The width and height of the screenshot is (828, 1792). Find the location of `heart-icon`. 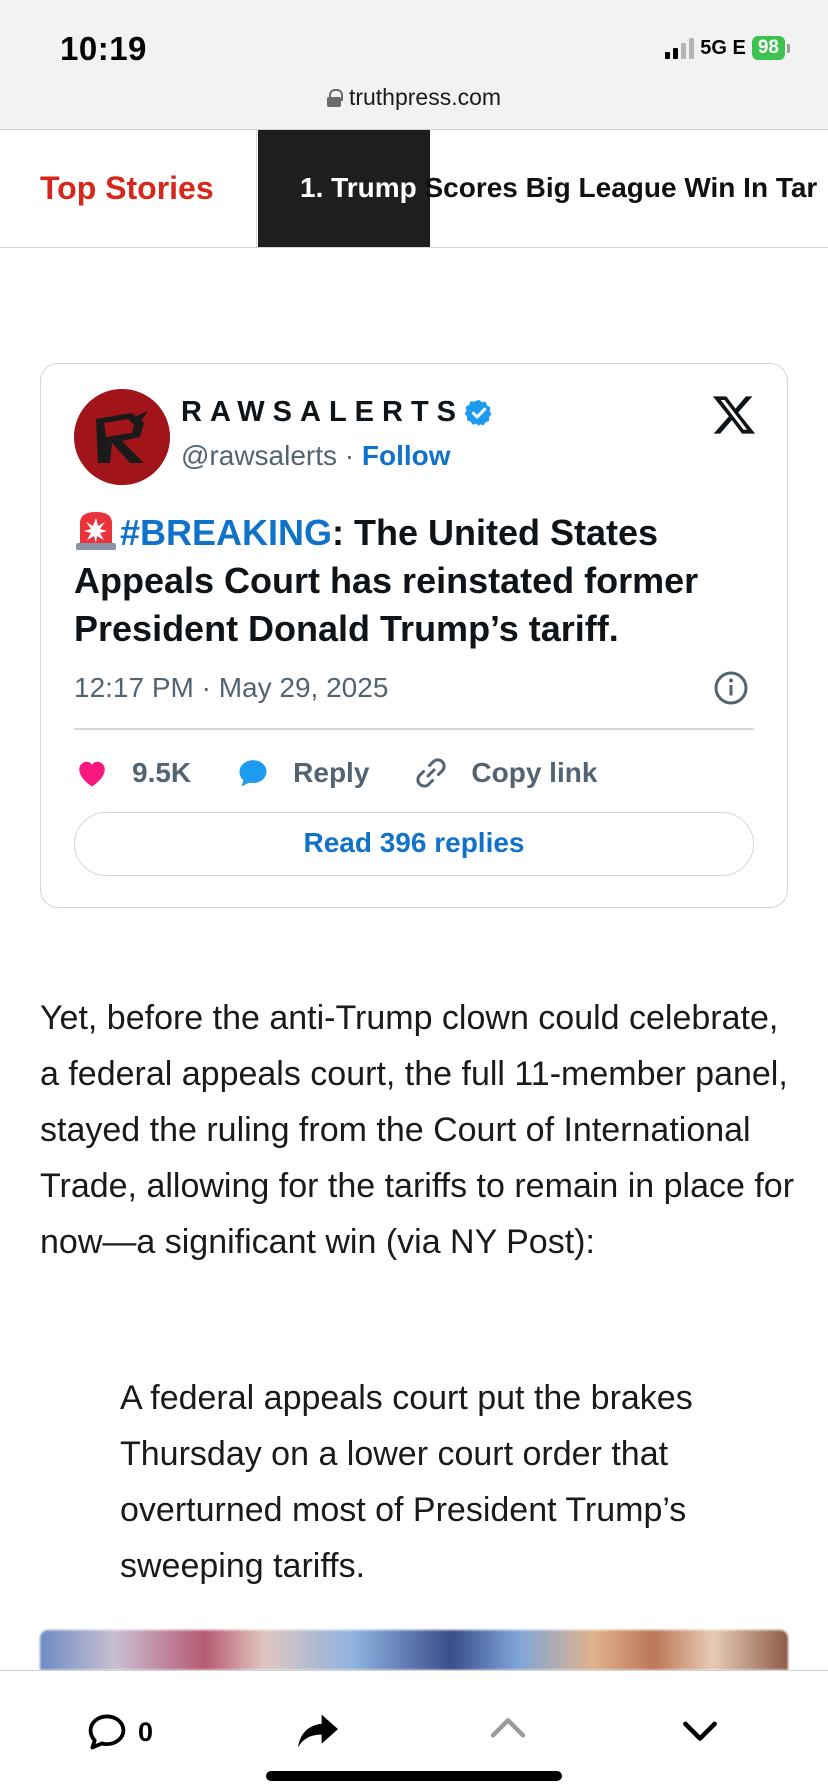

heart-icon is located at coordinates (92, 774).